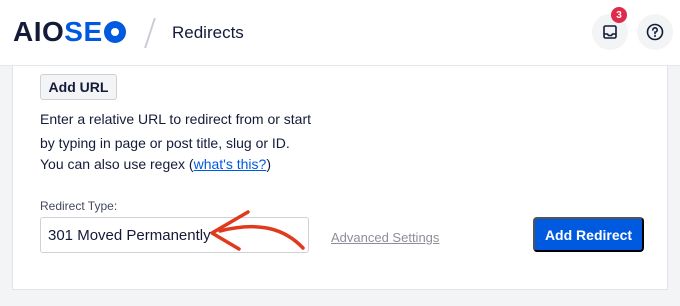 Image resolution: width=680 pixels, height=306 pixels. I want to click on add-url-button: Add URL, so click(78, 87).